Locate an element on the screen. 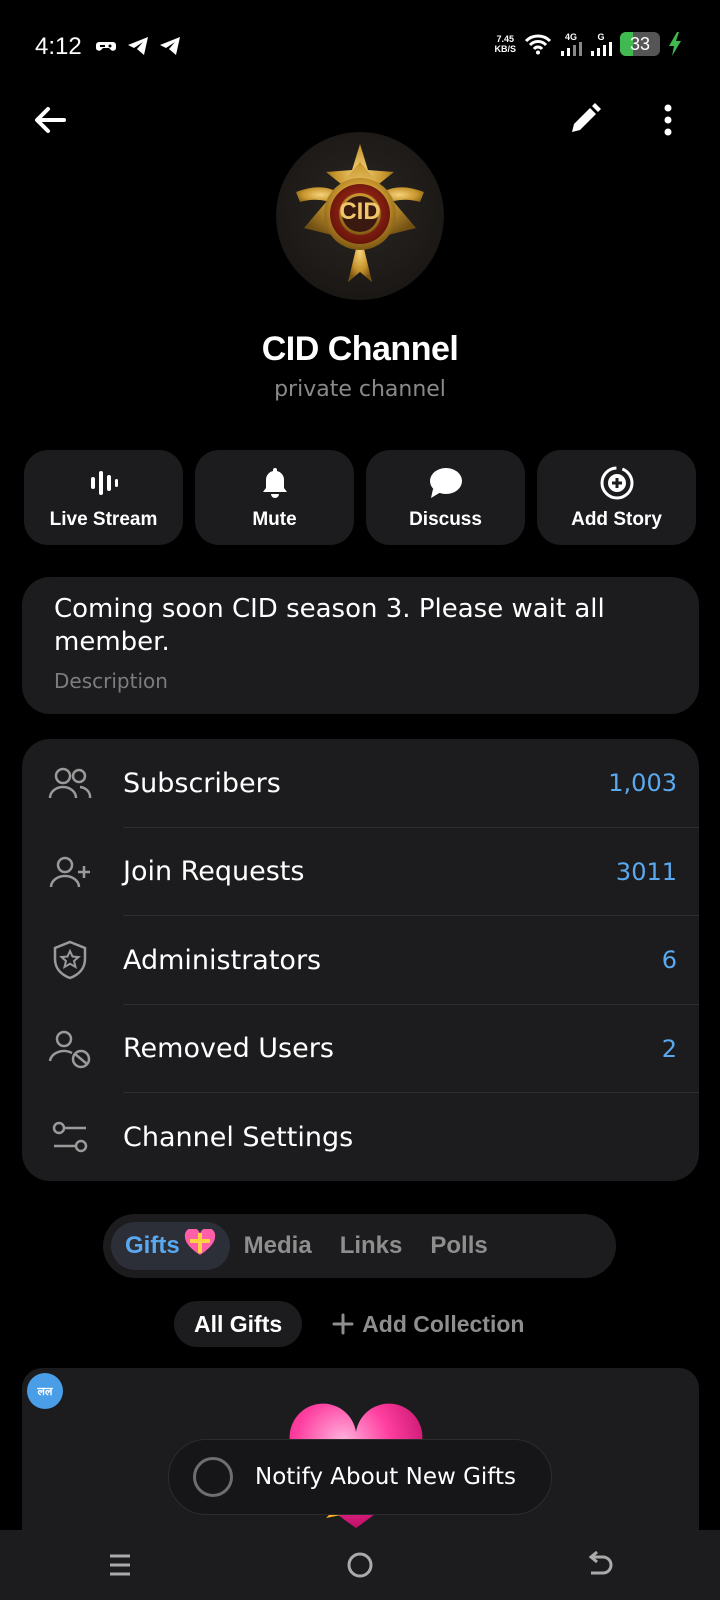 This screenshot has width=720, height=1600. notify-radio-button is located at coordinates (213, 1477).